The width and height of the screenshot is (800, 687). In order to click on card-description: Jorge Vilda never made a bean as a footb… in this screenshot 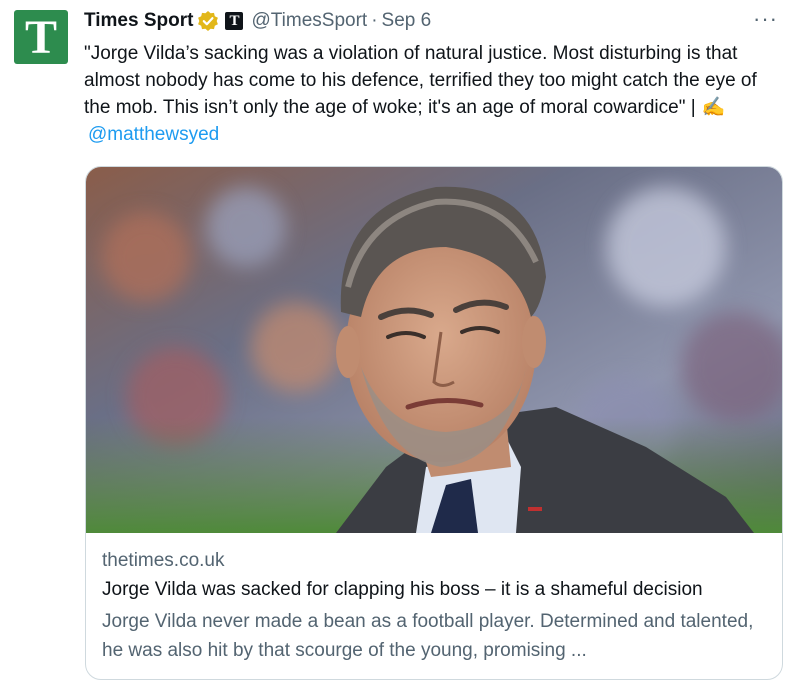, I will do `click(428, 636)`.